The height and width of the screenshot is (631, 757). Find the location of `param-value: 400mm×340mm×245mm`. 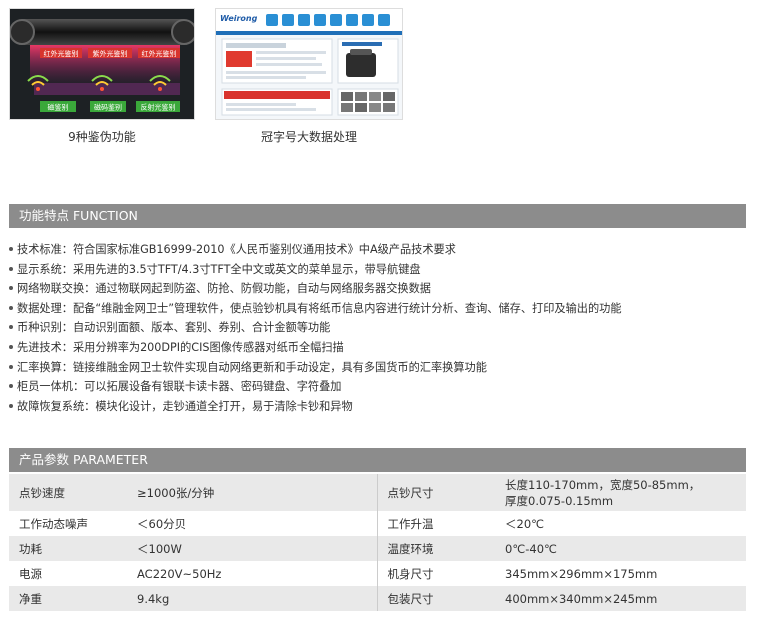

param-value: 400mm×340mm×245mm is located at coordinates (620, 598).